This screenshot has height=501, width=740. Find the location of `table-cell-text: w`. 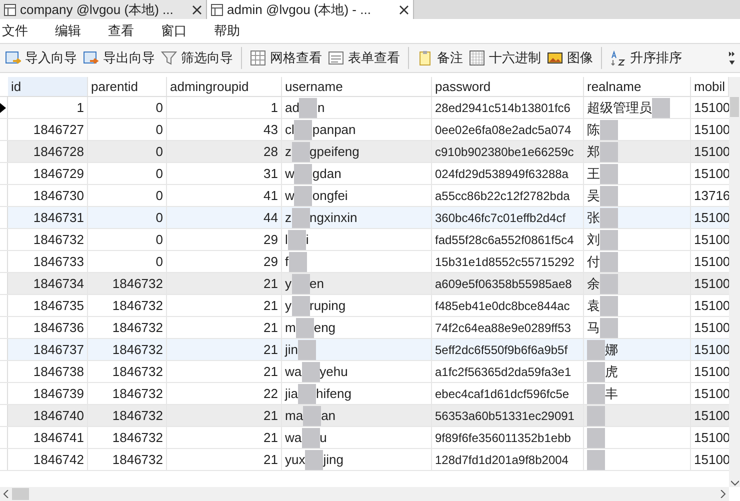

table-cell-text: w is located at coordinates (289, 195).